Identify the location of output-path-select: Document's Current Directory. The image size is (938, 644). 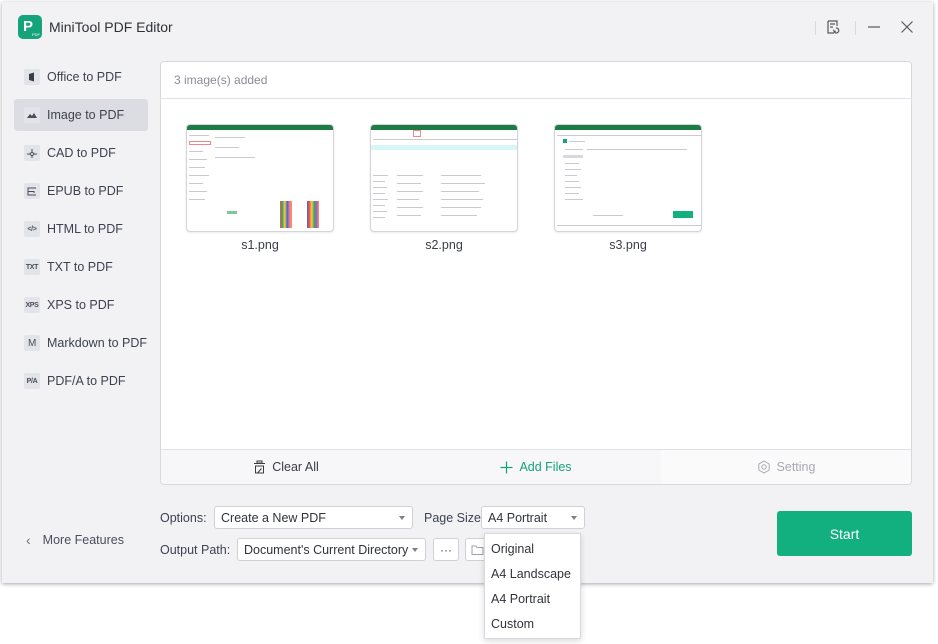
(331, 549).